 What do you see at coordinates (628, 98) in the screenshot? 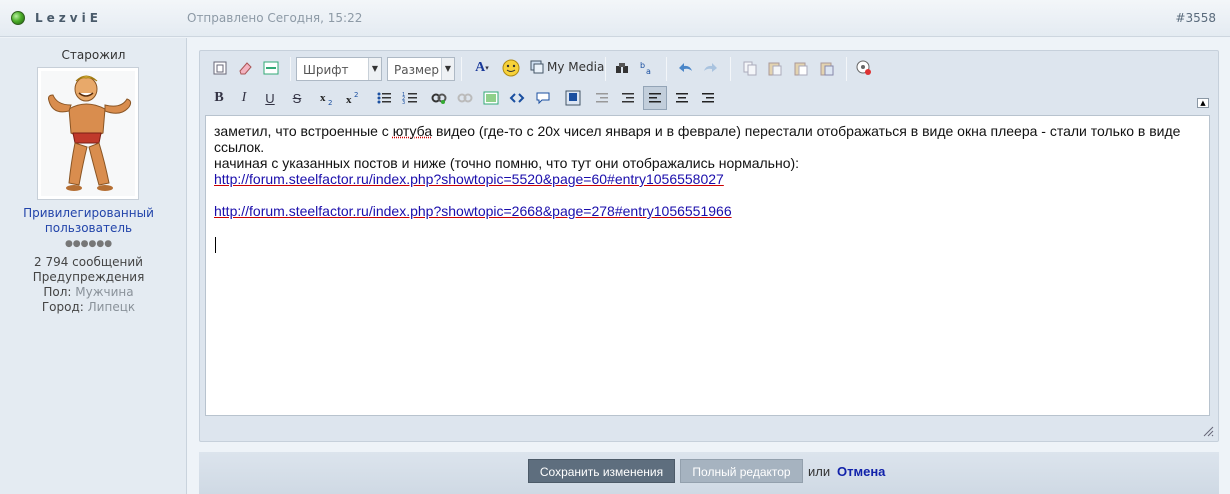
I see `indent-increase-icon` at bounding box center [628, 98].